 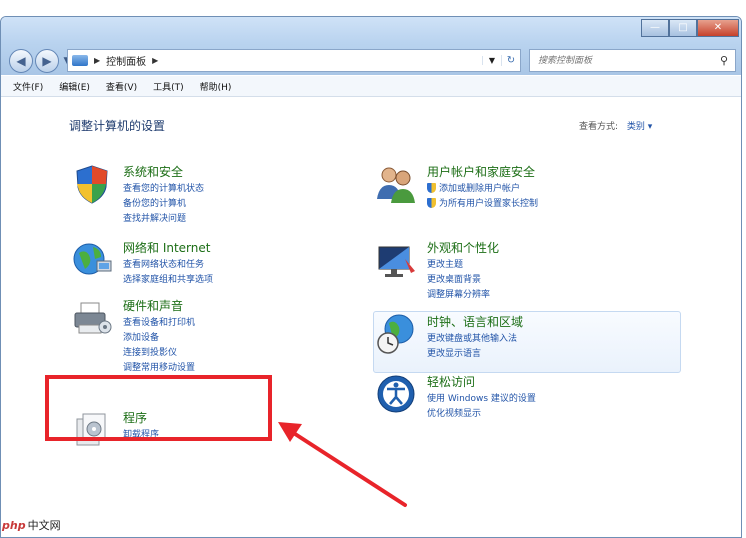 What do you see at coordinates (14, 525) in the screenshot?
I see `watermark-logo: php` at bounding box center [14, 525].